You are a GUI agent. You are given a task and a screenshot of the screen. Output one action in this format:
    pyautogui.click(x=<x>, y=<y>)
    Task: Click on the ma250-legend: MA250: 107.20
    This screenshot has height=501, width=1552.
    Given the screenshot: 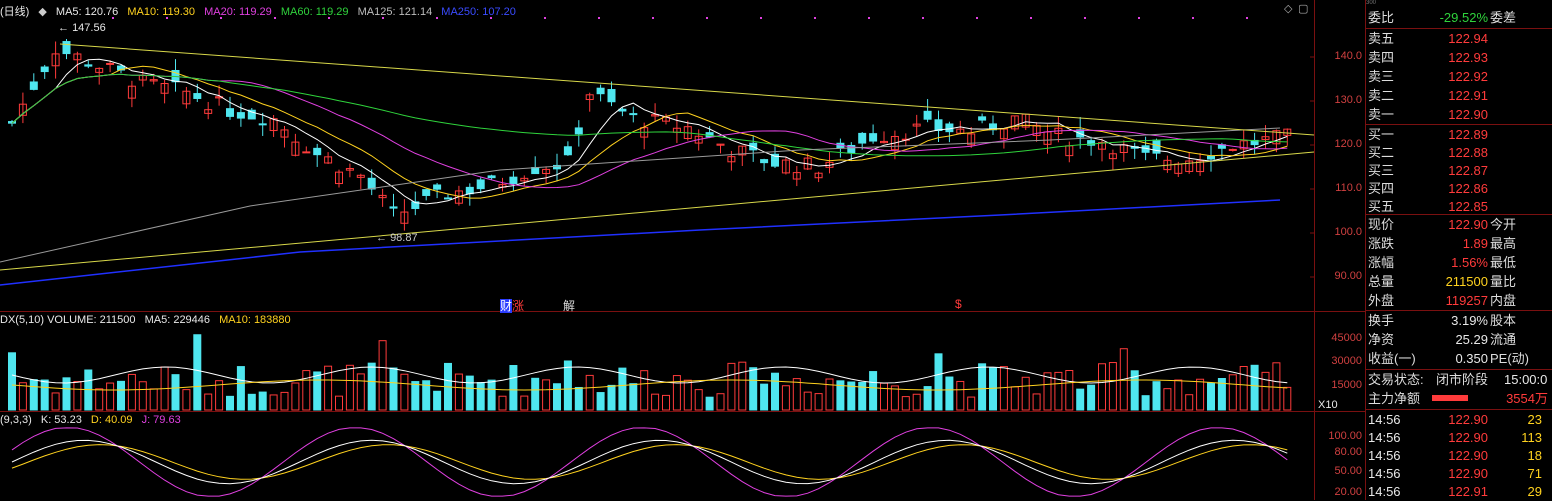 What is the action you would take?
    pyautogui.click(x=478, y=12)
    